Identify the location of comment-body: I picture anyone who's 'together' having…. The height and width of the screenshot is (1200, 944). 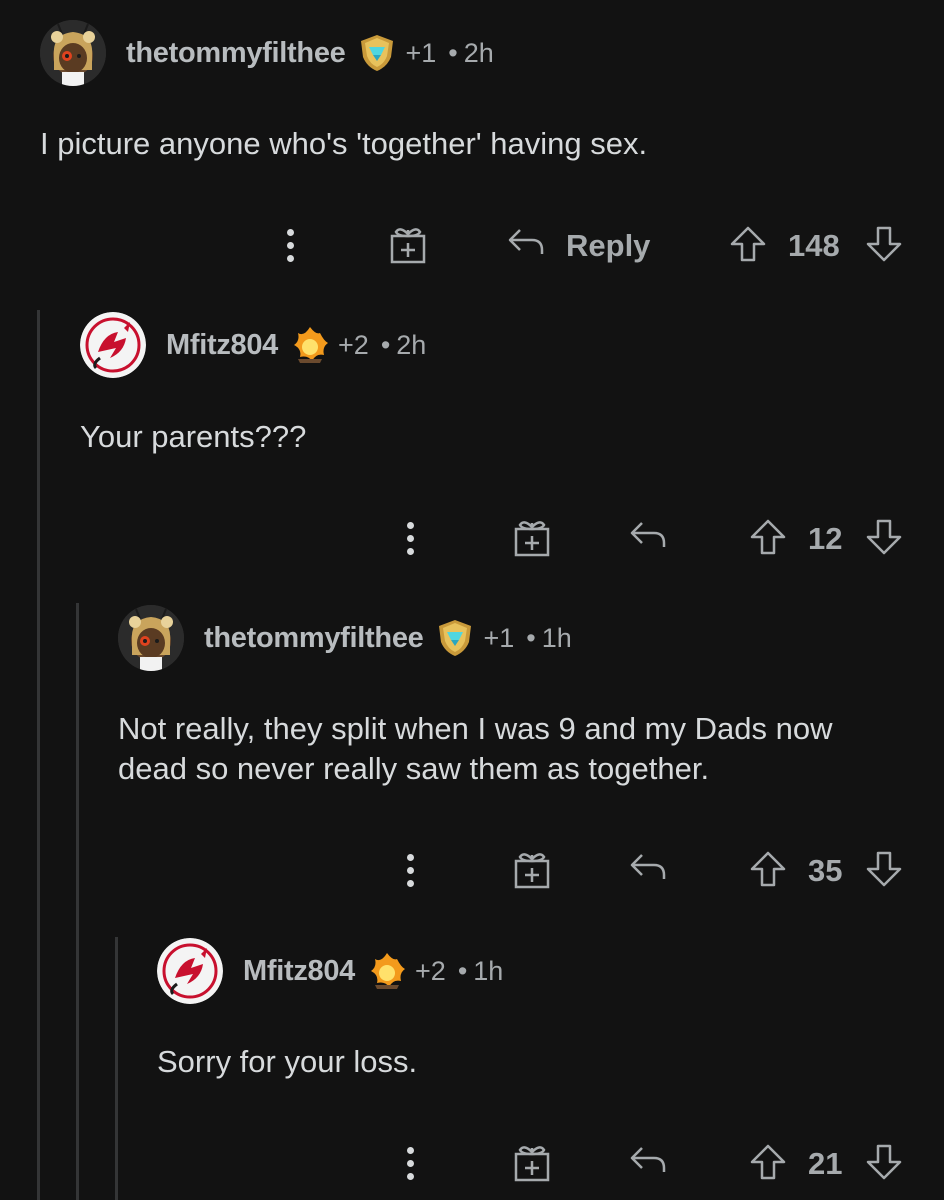
(344, 143).